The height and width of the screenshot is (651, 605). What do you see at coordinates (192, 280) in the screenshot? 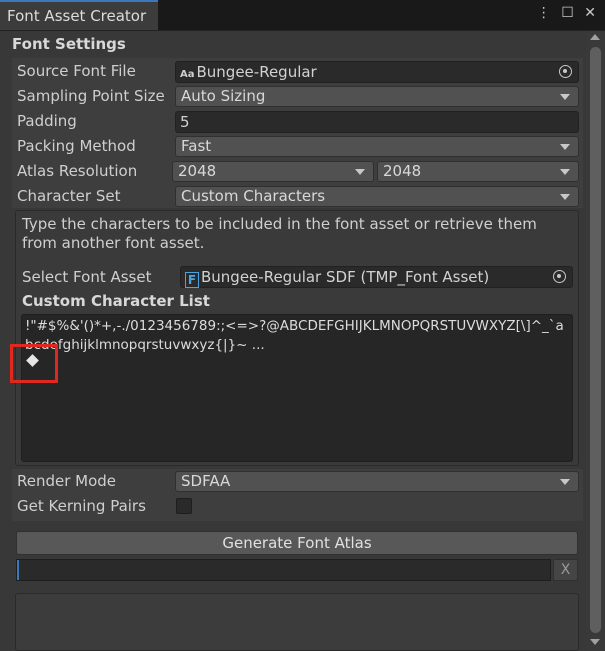
I see `tmp-font-asset-icon: F` at bounding box center [192, 280].